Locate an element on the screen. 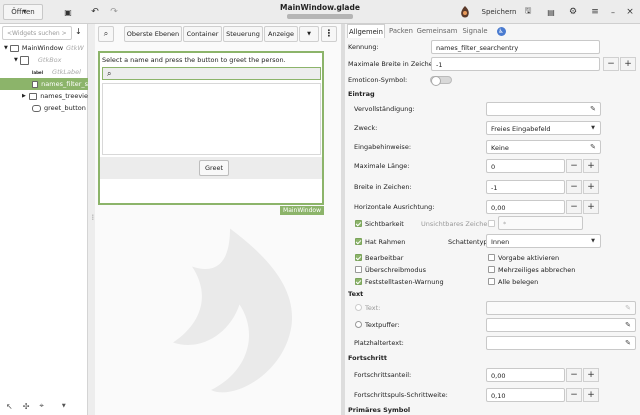 The height and width of the screenshot is (415, 640). pointer-icon: ↖ is located at coordinates (9, 406).